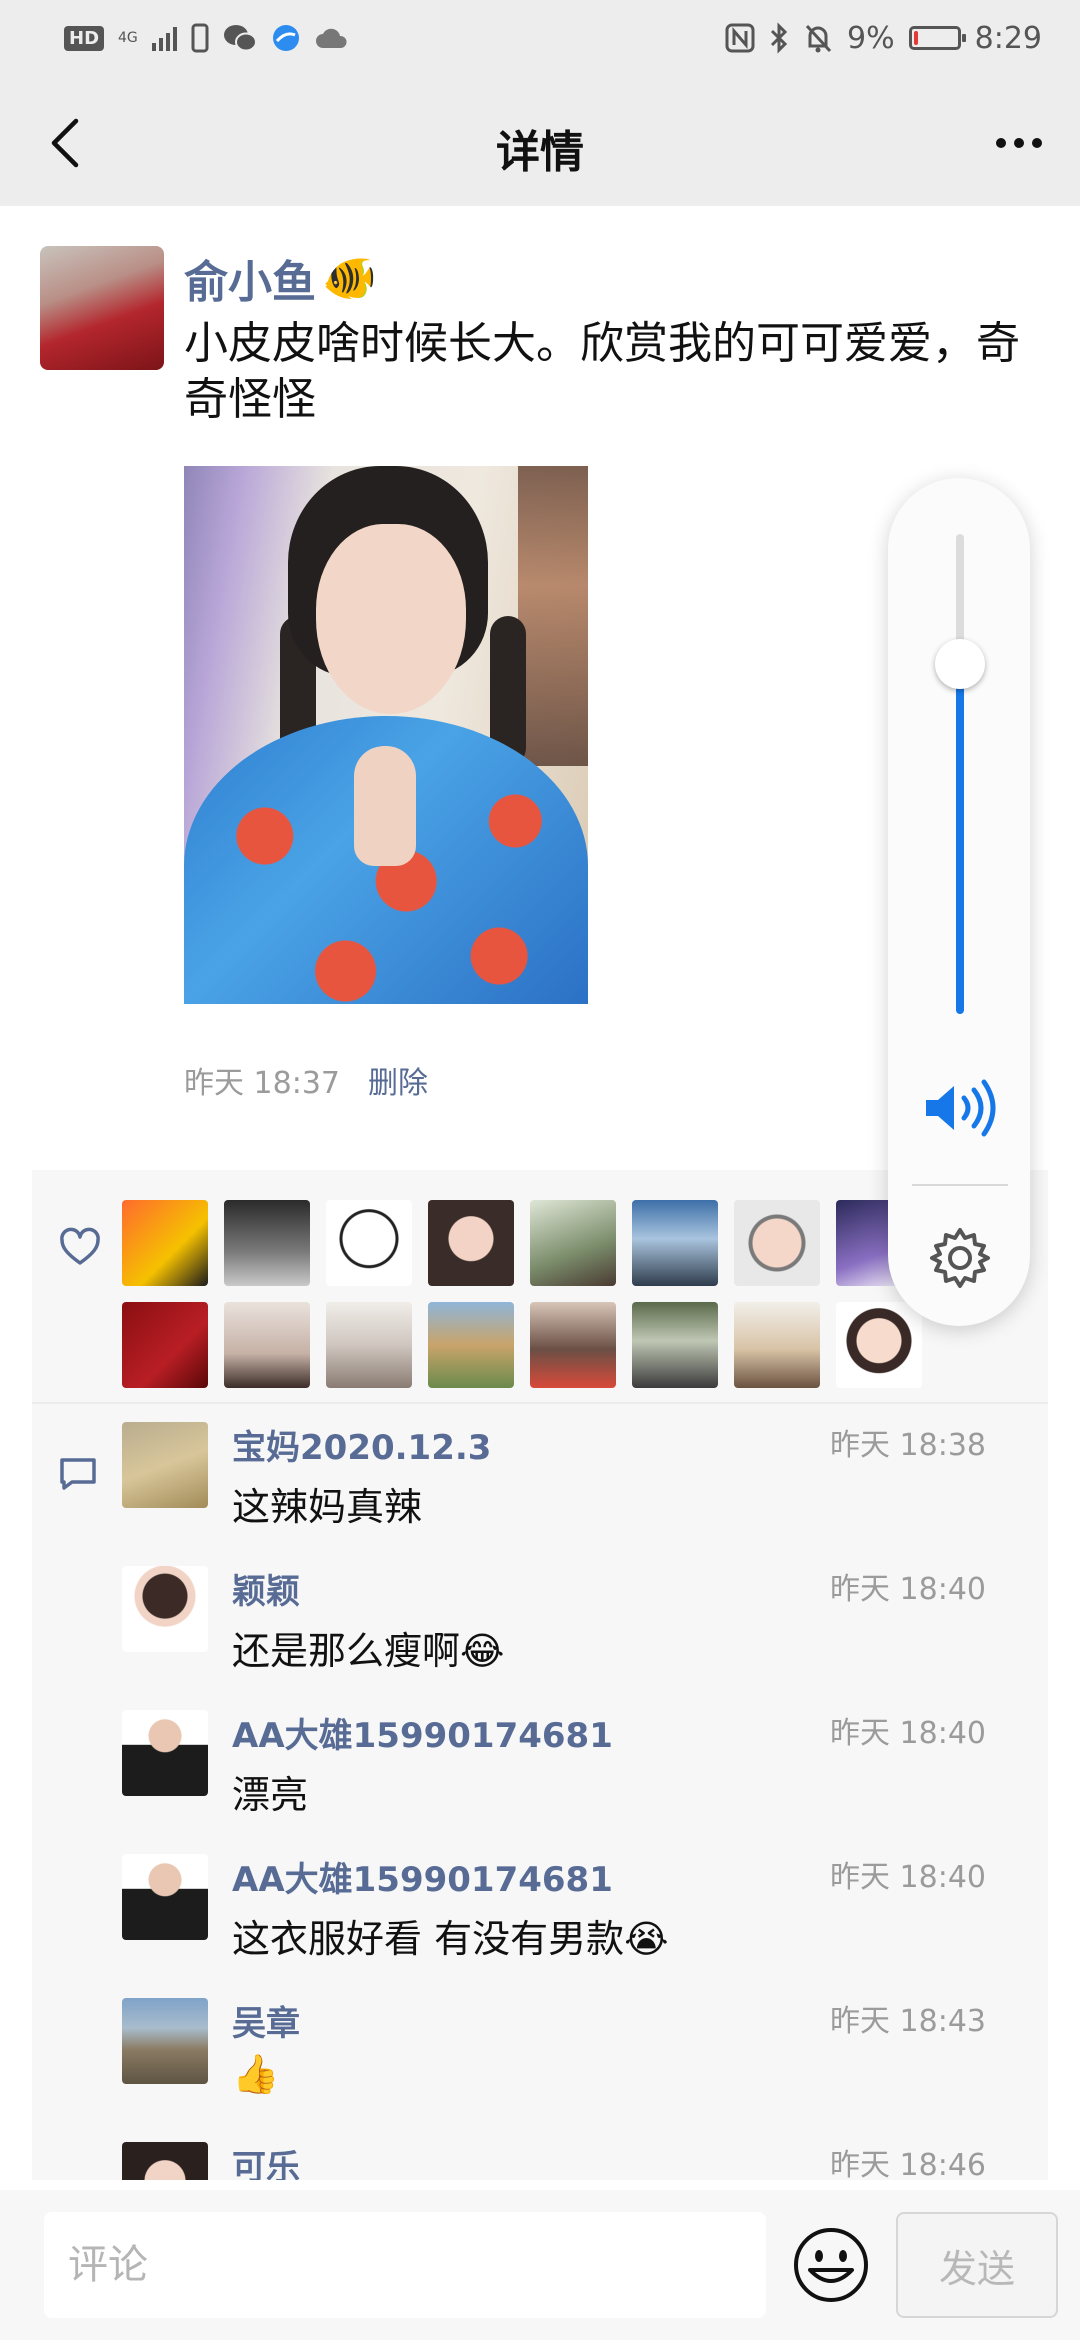  I want to click on comment-item: 宝妈2020.12.3 昨天 18:38 这辣妈真辣, so click(582, 1476).